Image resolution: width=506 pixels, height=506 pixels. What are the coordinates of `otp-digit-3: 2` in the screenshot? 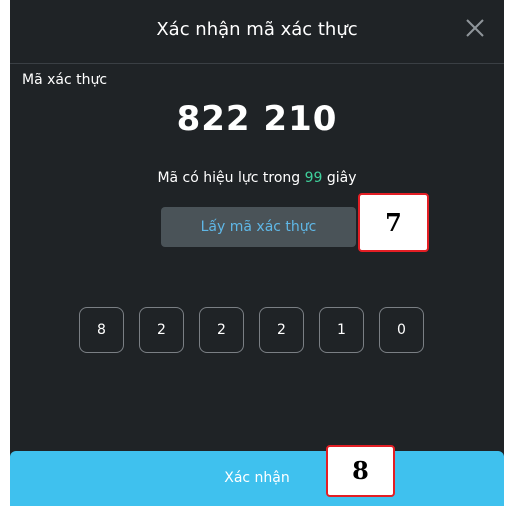 It's located at (221, 330).